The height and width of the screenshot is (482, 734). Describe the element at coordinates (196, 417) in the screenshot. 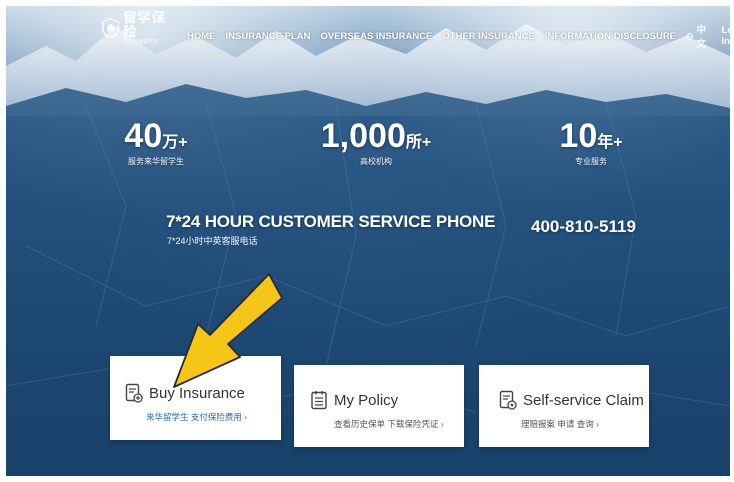

I see `card-description: 来华留学生 支付保险费用 ›` at that location.